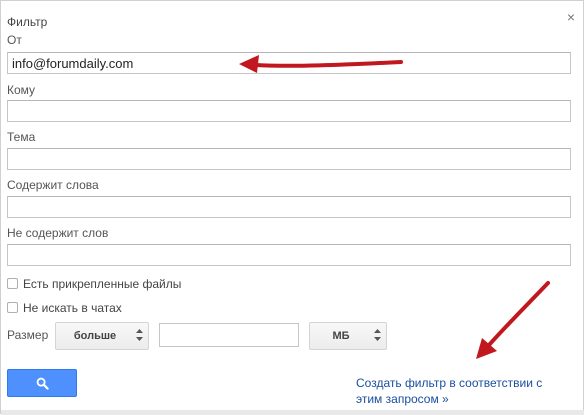  Describe the element at coordinates (292, 412) in the screenshot. I see `dialog-bottom-shadow` at that location.